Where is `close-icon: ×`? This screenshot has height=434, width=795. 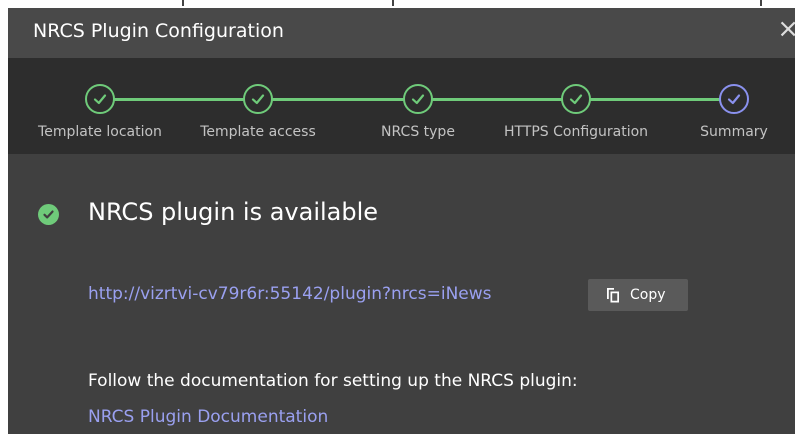 close-icon: × is located at coordinates (786, 29).